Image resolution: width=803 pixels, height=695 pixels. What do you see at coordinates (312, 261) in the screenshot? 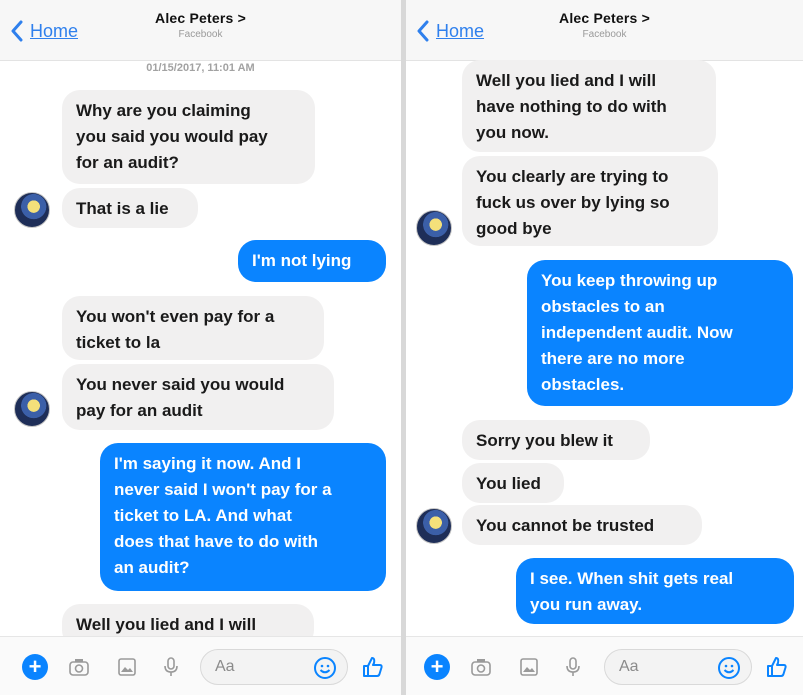
I see `outgoing-message: I'm not lying` at bounding box center [312, 261].